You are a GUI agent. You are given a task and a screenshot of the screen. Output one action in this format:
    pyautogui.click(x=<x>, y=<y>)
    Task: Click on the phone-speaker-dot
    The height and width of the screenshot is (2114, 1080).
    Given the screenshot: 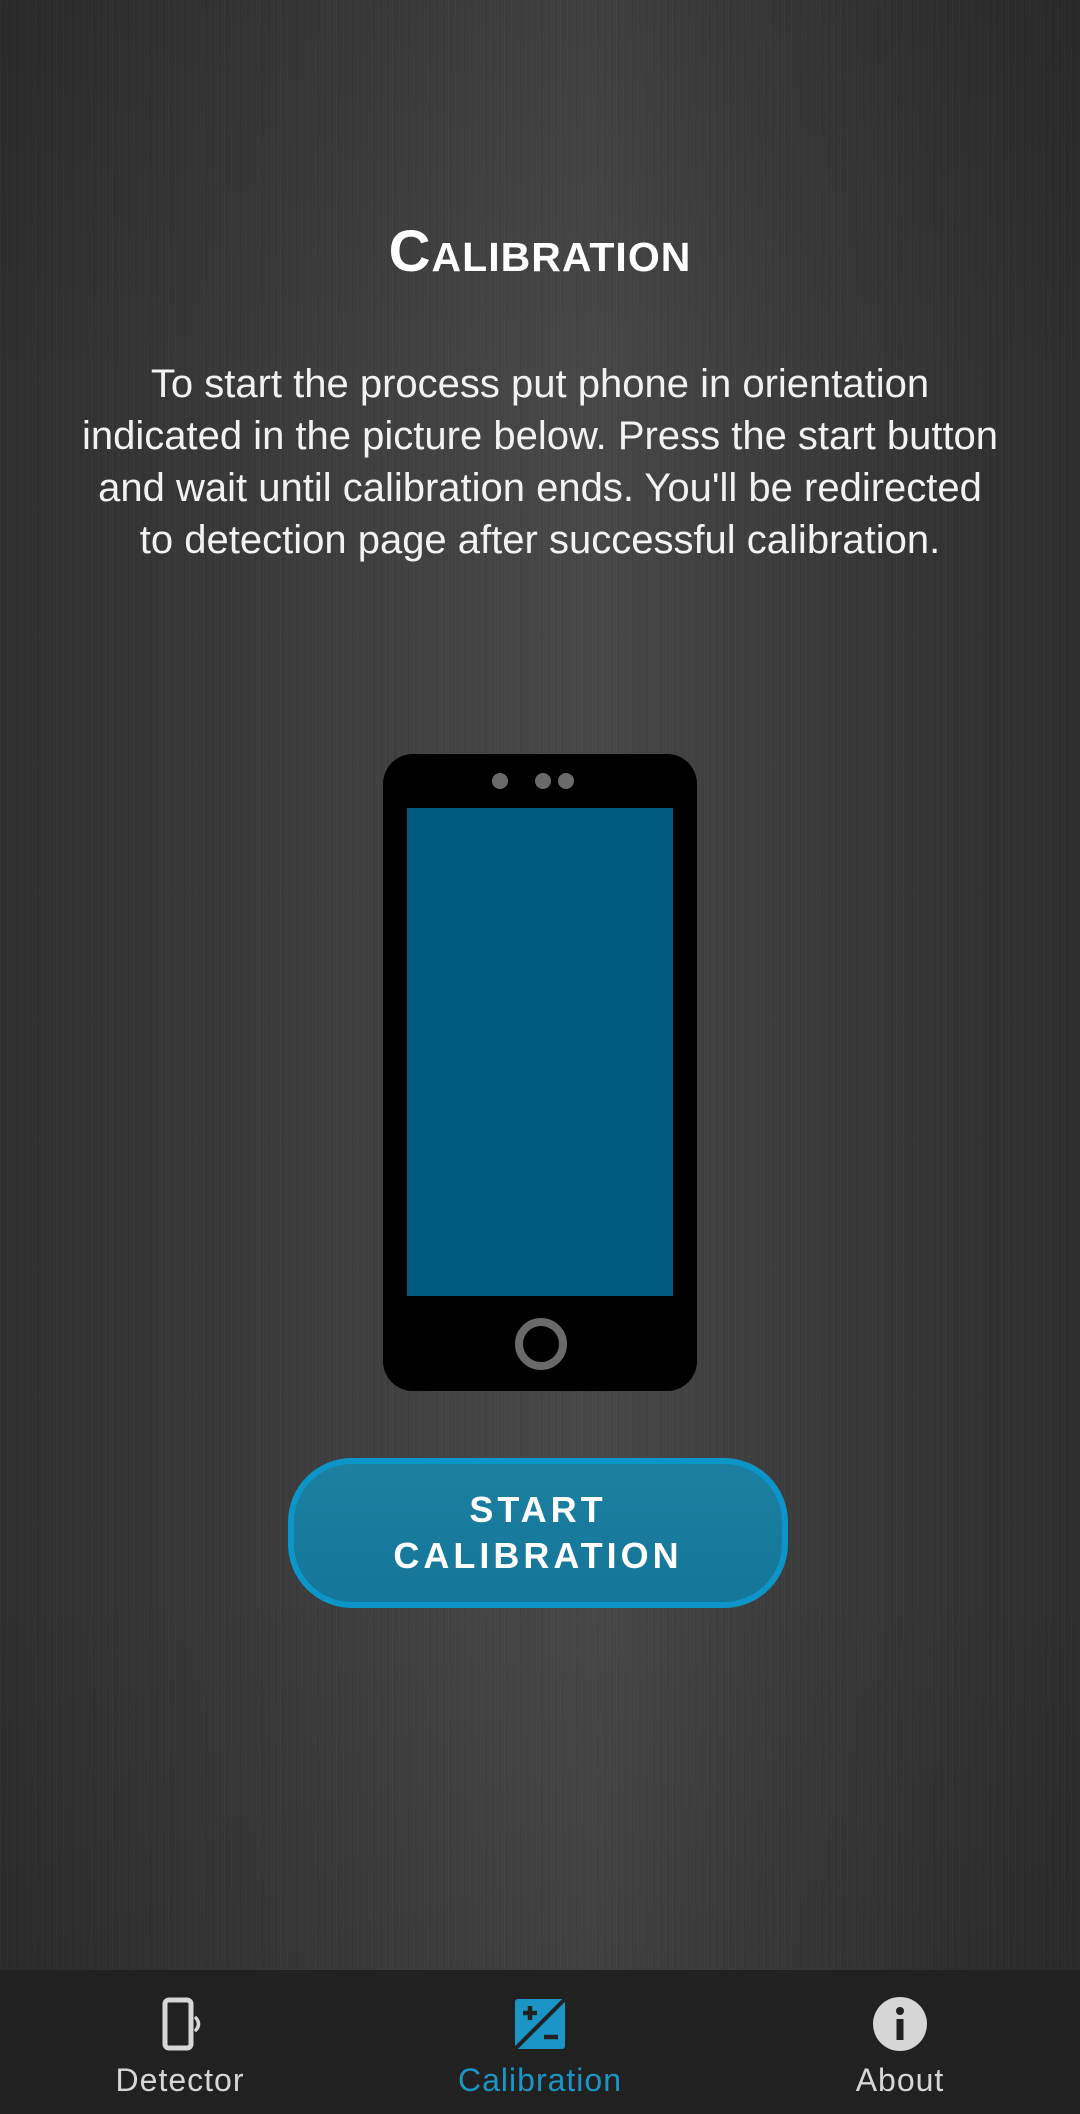 What is the action you would take?
    pyautogui.click(x=500, y=781)
    